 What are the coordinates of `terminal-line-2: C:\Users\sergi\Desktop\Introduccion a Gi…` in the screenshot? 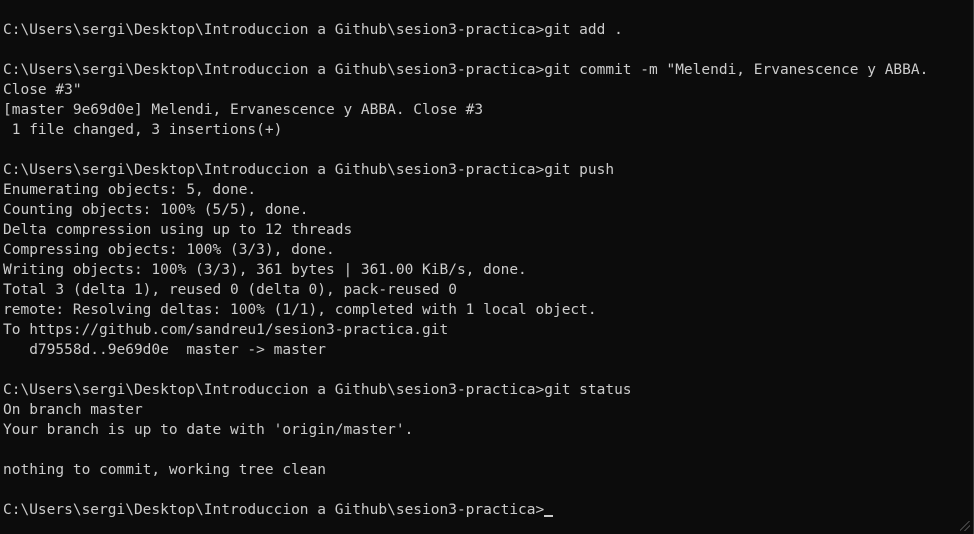 It's located at (466, 70).